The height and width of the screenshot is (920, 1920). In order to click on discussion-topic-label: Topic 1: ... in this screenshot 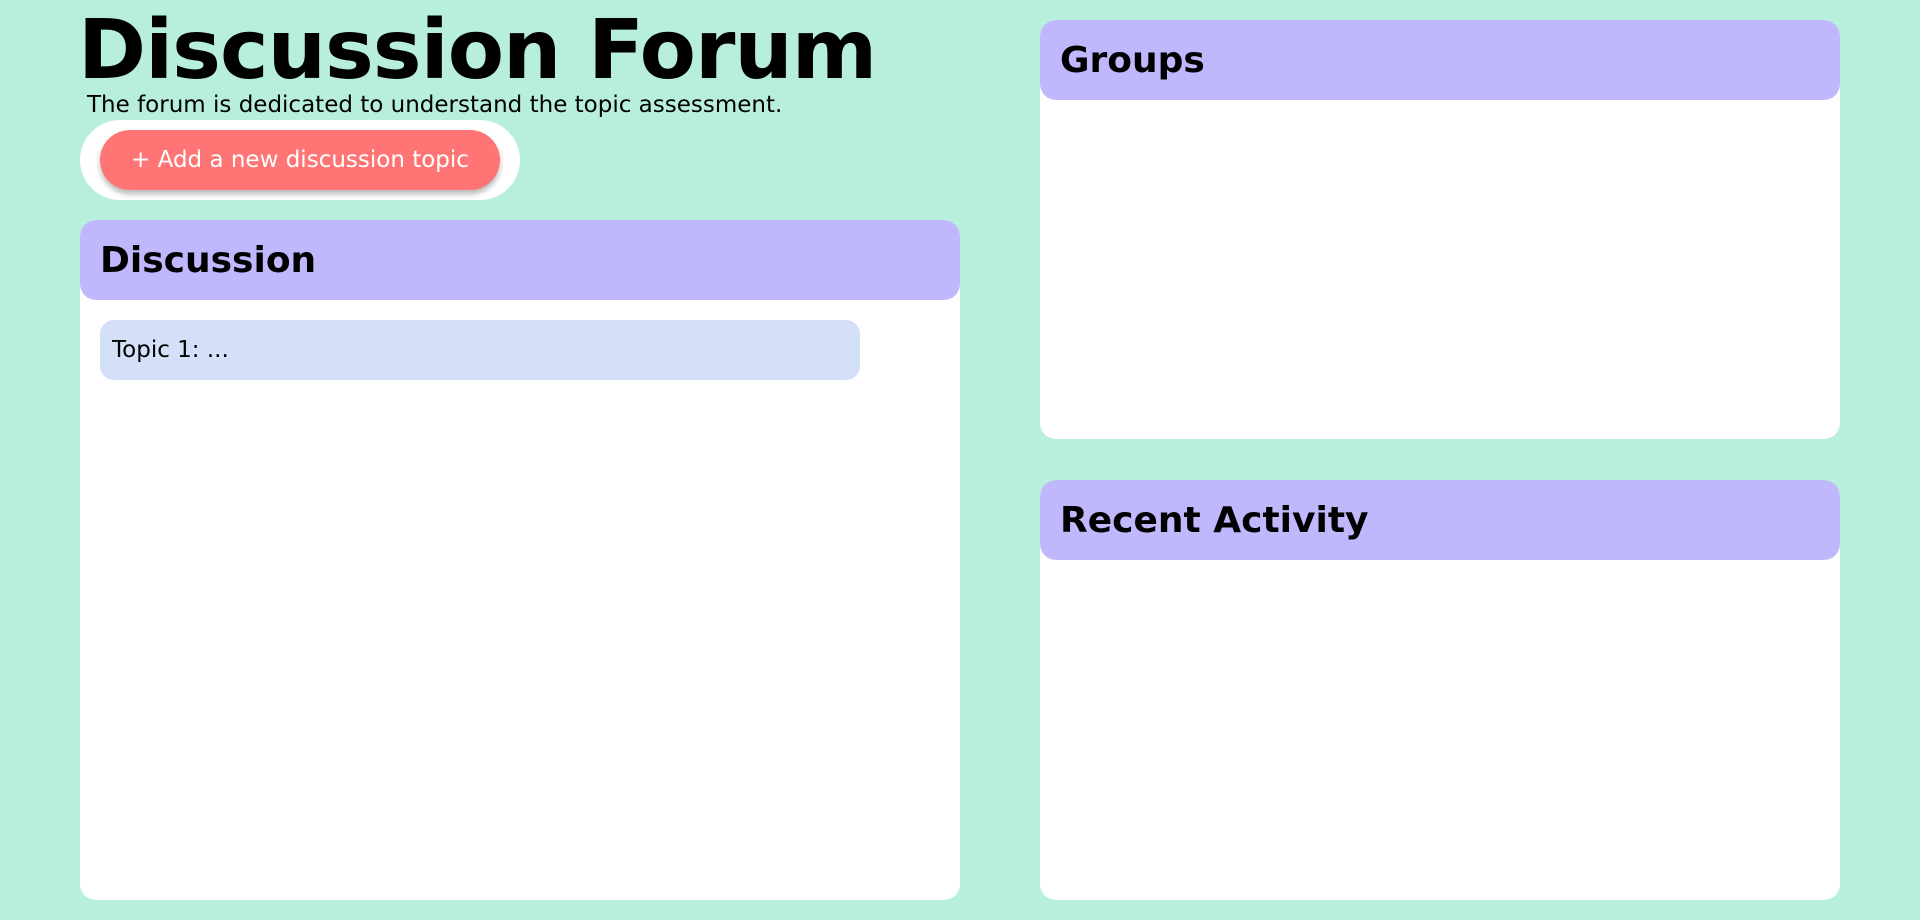, I will do `click(170, 350)`.